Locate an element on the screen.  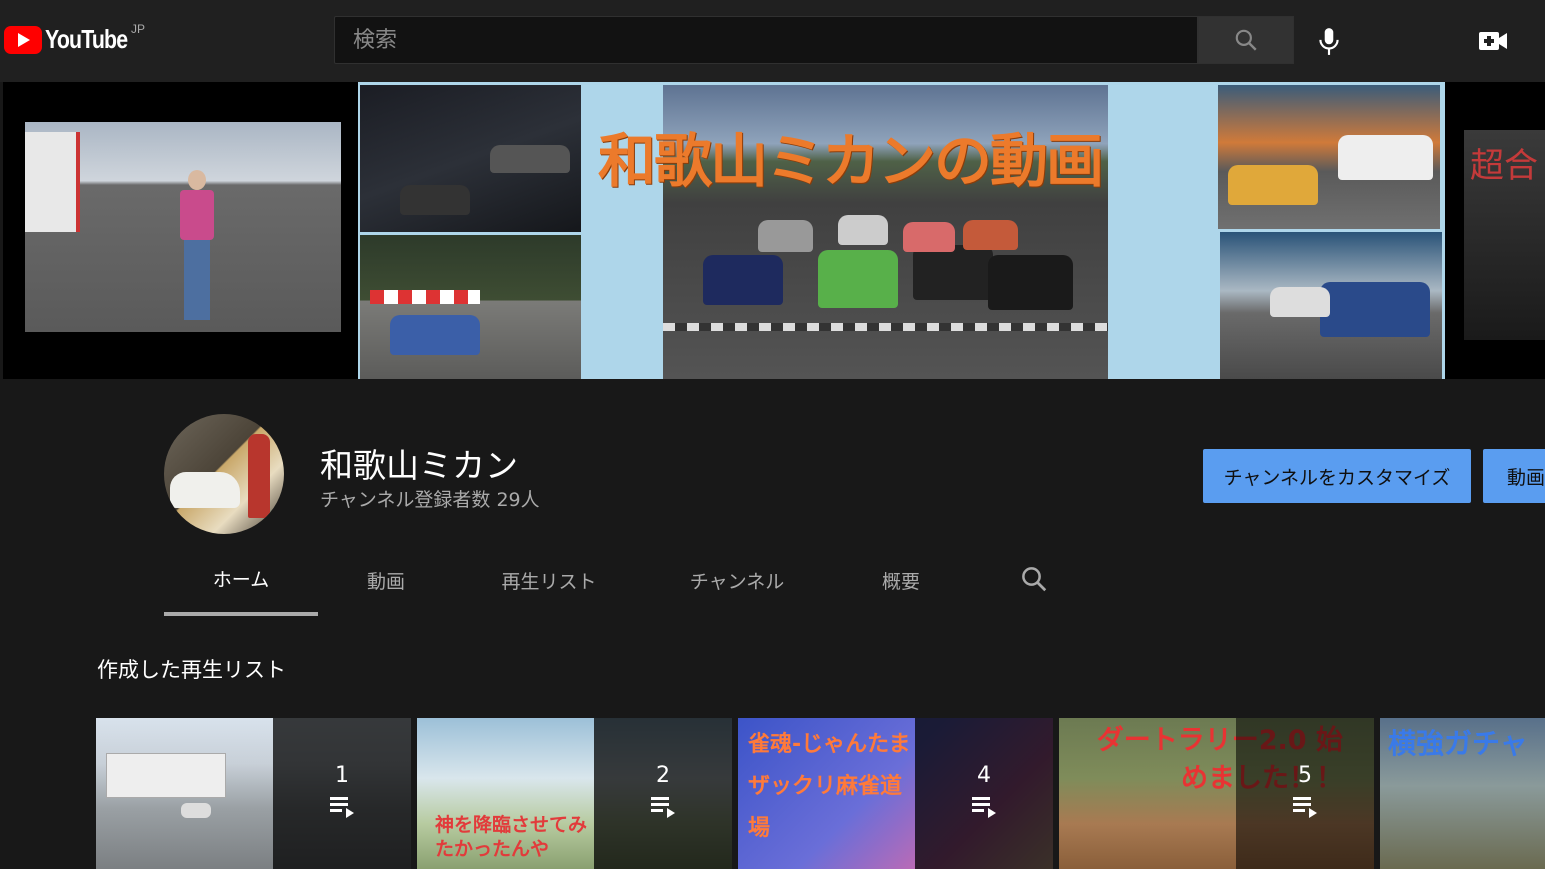
country-code: JP is located at coordinates (138, 29).